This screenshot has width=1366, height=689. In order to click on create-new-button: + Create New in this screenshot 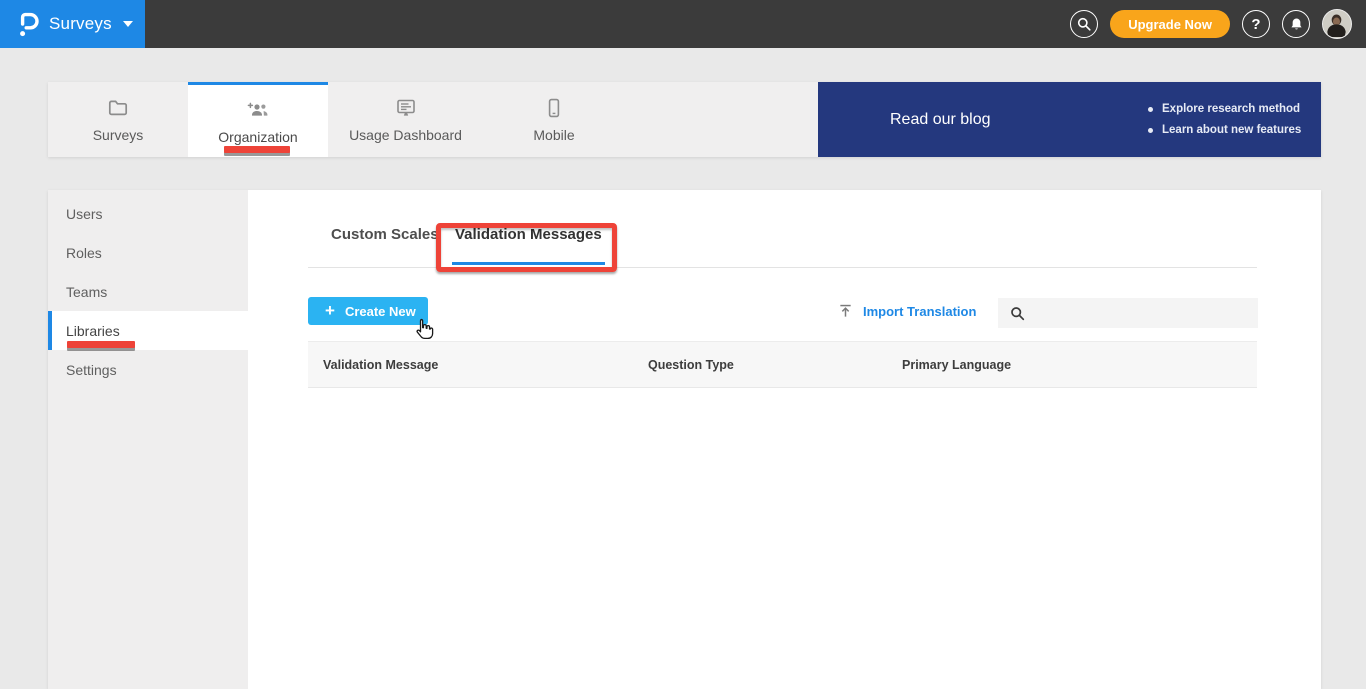, I will do `click(368, 311)`.